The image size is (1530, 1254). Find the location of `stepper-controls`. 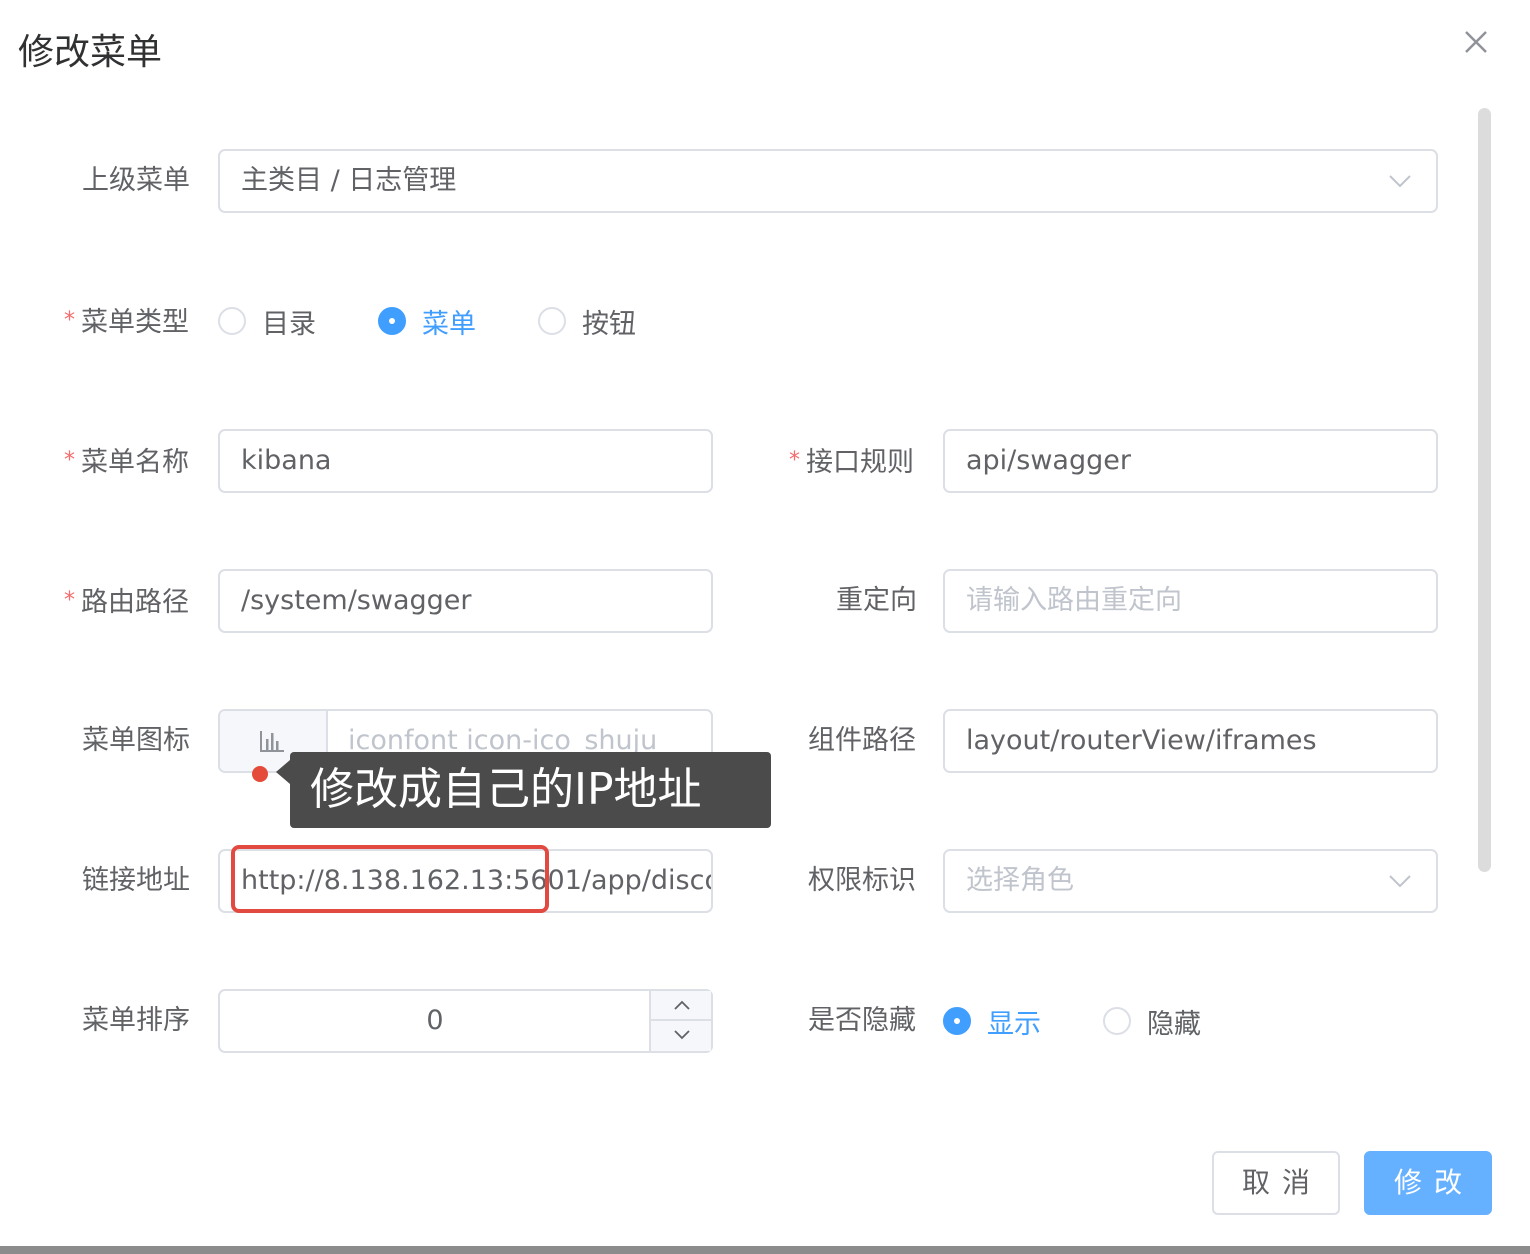

stepper-controls is located at coordinates (681, 1021).